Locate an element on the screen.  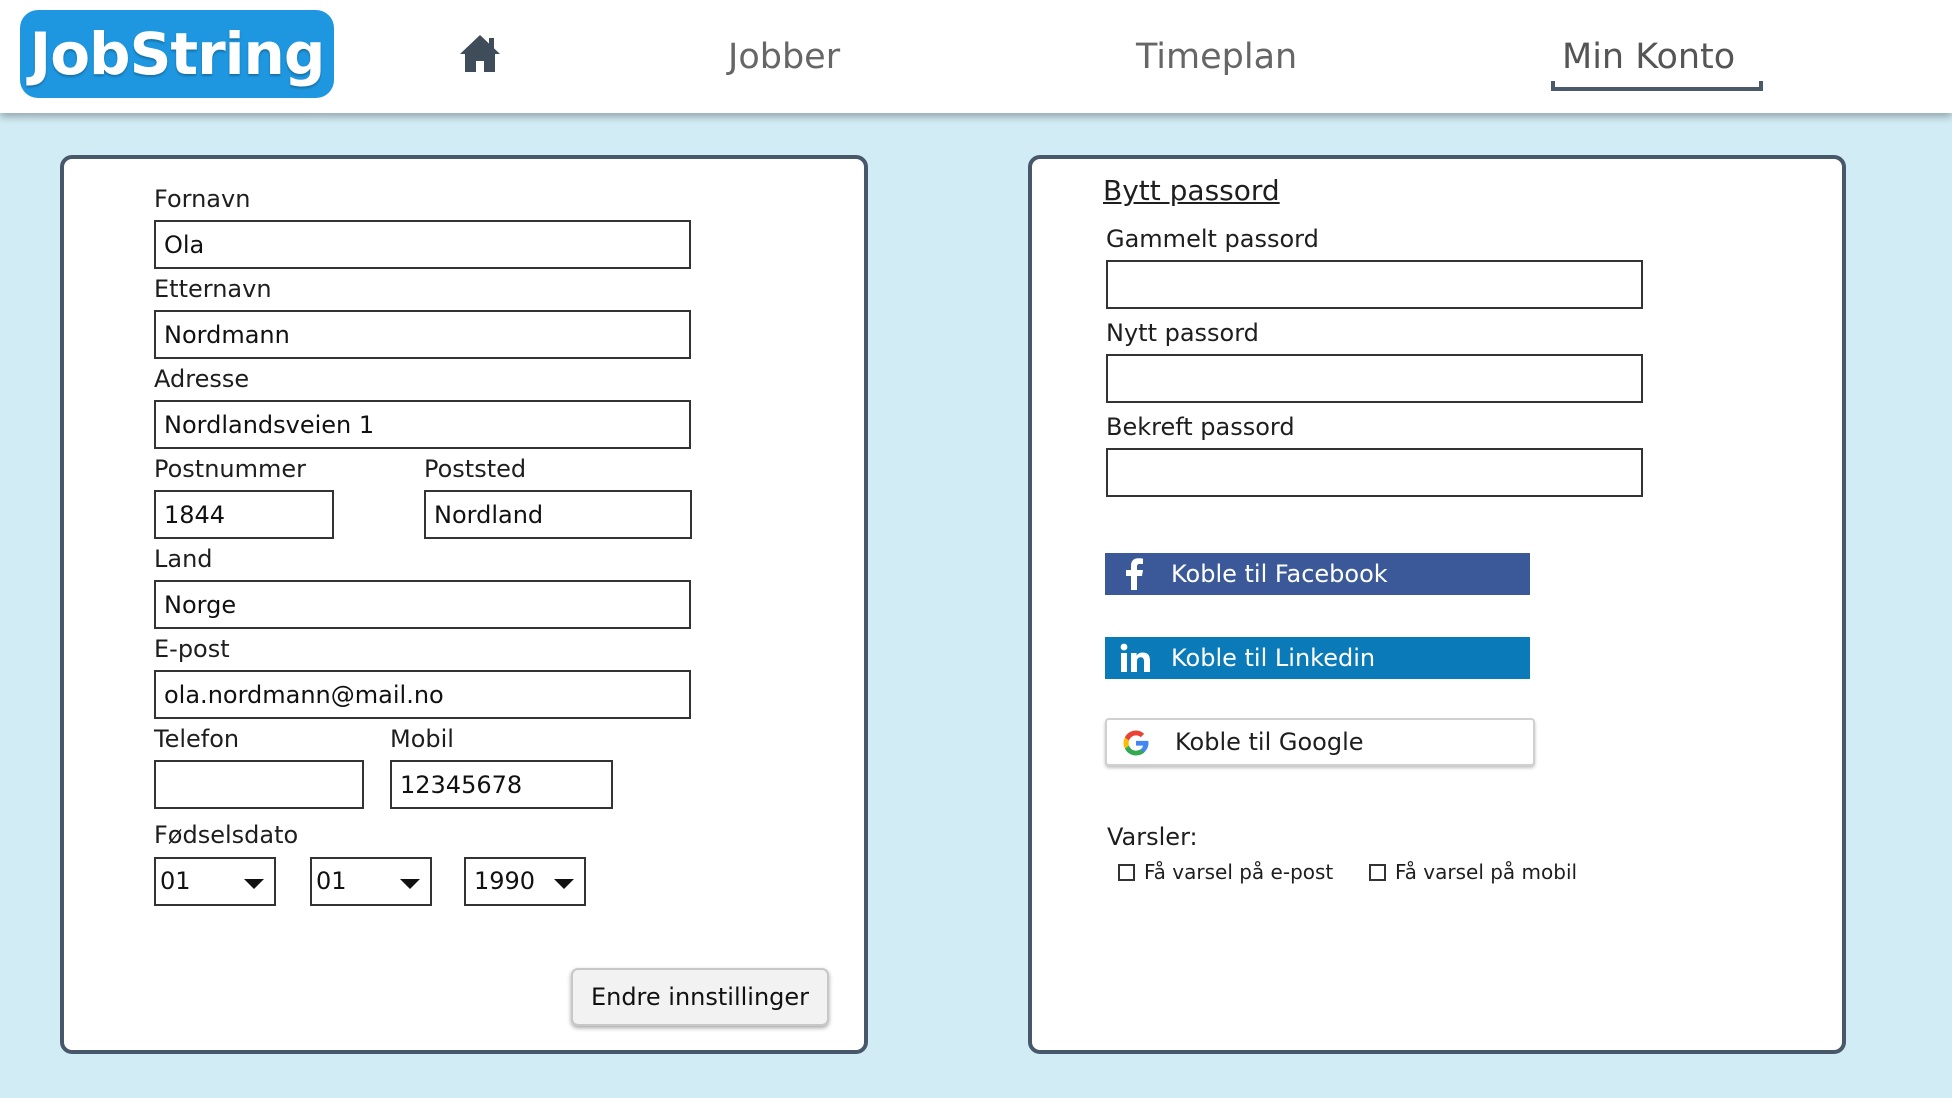
etternavn-label: Etternavn is located at coordinates (213, 289).